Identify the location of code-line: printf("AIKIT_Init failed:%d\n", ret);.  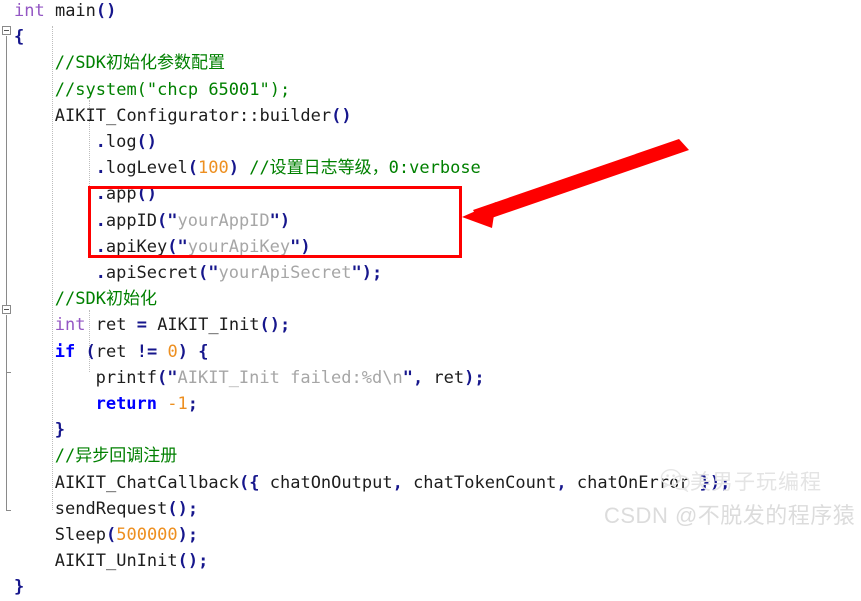
(290, 378).